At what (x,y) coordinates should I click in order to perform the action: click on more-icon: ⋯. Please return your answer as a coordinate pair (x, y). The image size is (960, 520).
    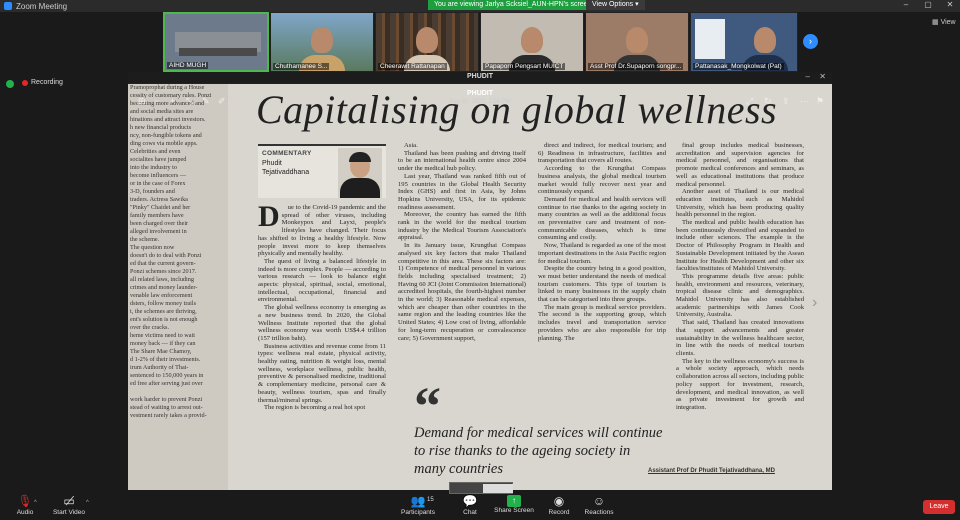
    Looking at the image, I should click on (804, 101).